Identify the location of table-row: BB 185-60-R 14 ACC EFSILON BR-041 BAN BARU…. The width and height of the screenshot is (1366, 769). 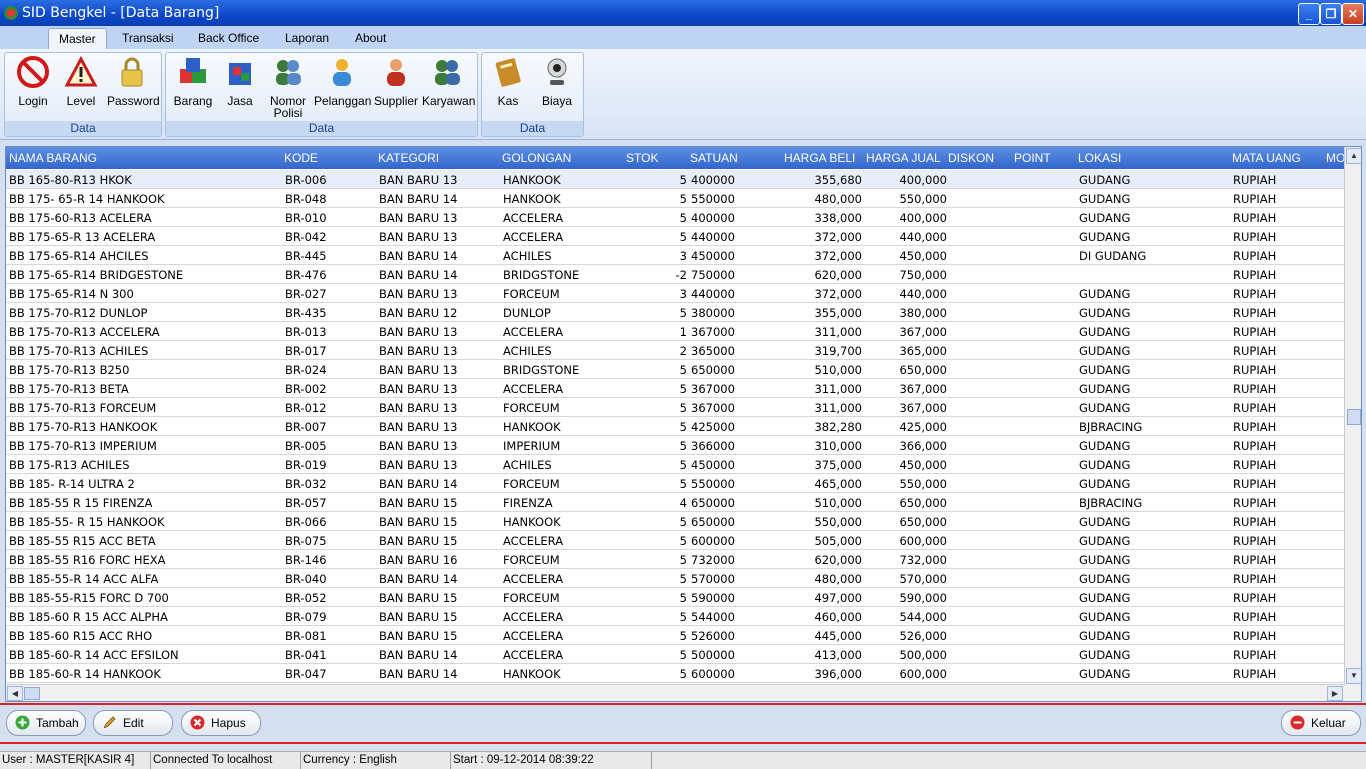
(675, 654).